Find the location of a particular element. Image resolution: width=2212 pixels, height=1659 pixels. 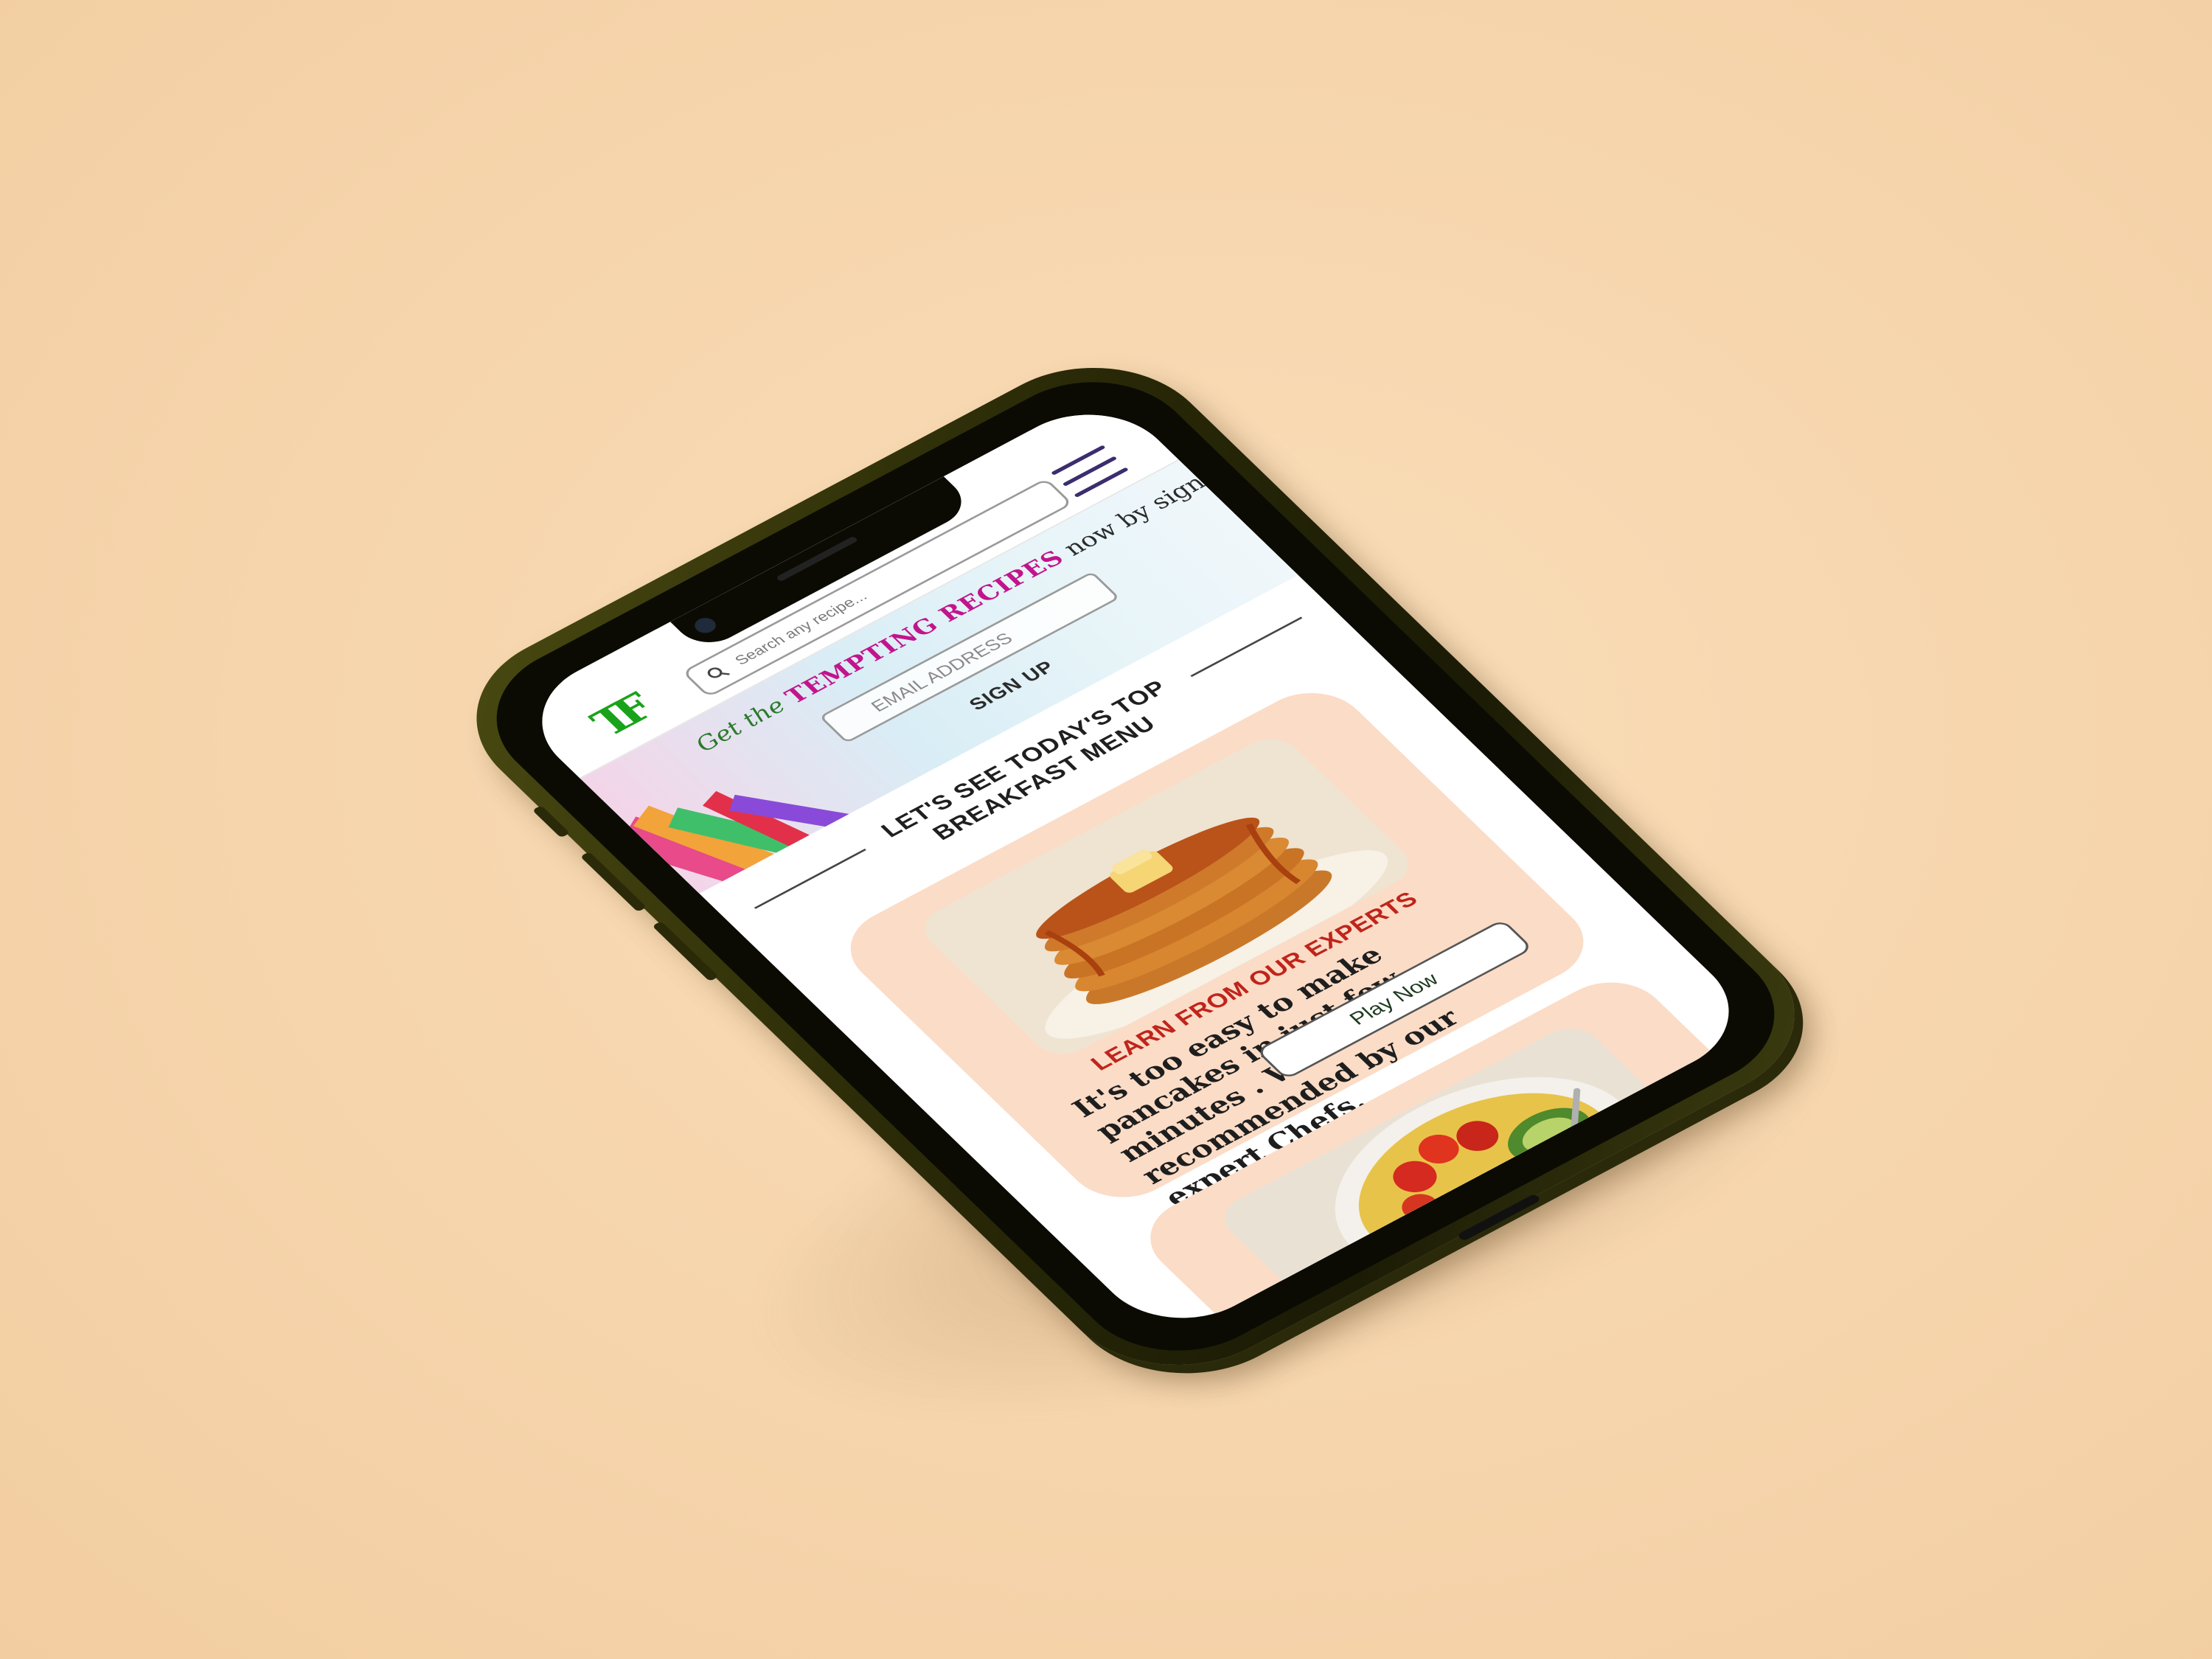

heading-divider-left is located at coordinates (810, 879).